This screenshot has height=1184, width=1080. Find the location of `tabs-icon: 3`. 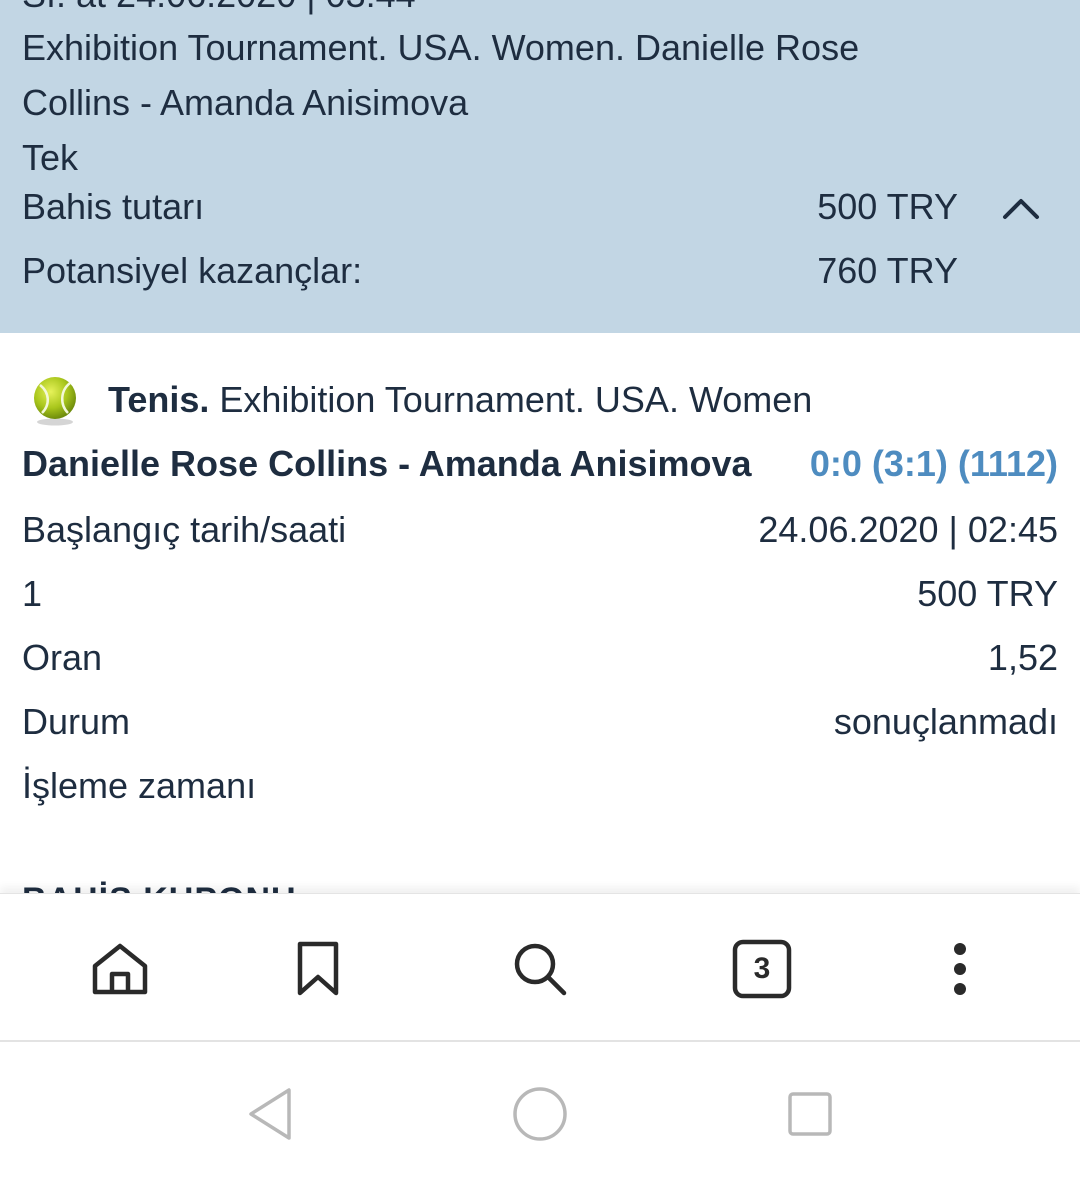

tabs-icon: 3 is located at coordinates (762, 969).